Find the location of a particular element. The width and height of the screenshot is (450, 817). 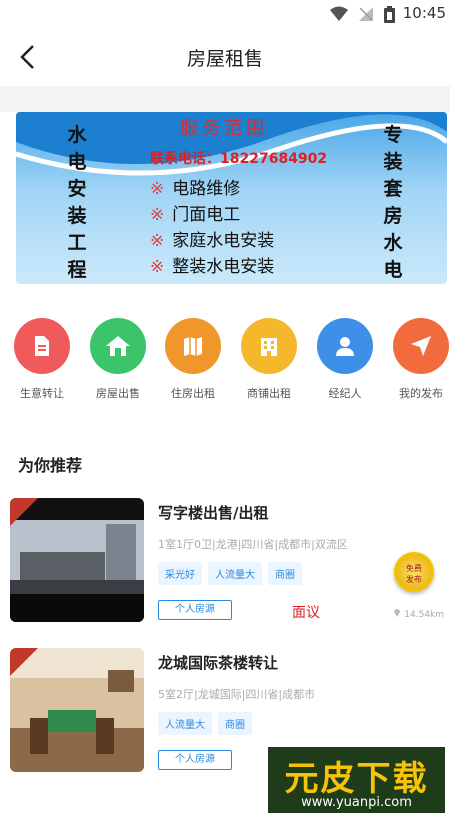

watermark-logo: 元皮下载 www.yuanpi.com is located at coordinates (356, 780).